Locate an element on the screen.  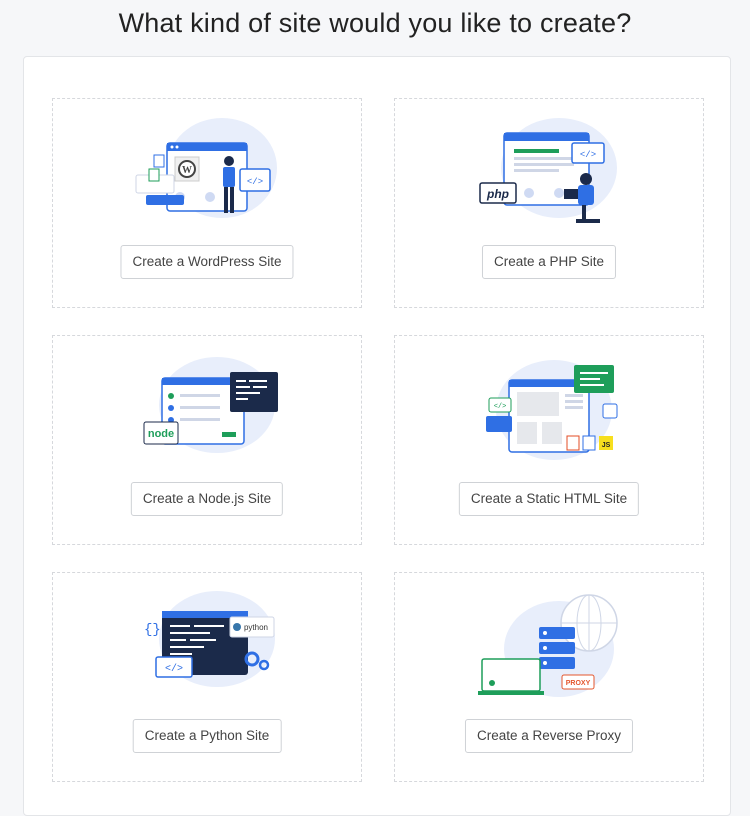
php-card: </> php Create a PHP Site is located at coordinates (549, 203).